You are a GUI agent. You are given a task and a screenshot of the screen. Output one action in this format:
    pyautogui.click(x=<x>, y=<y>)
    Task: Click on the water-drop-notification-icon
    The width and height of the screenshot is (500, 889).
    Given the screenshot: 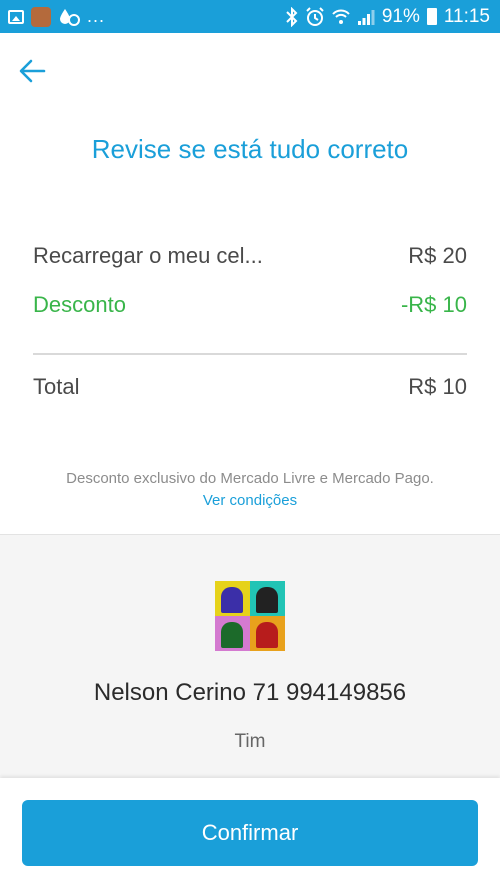 What is the action you would take?
    pyautogui.click(x=69, y=17)
    